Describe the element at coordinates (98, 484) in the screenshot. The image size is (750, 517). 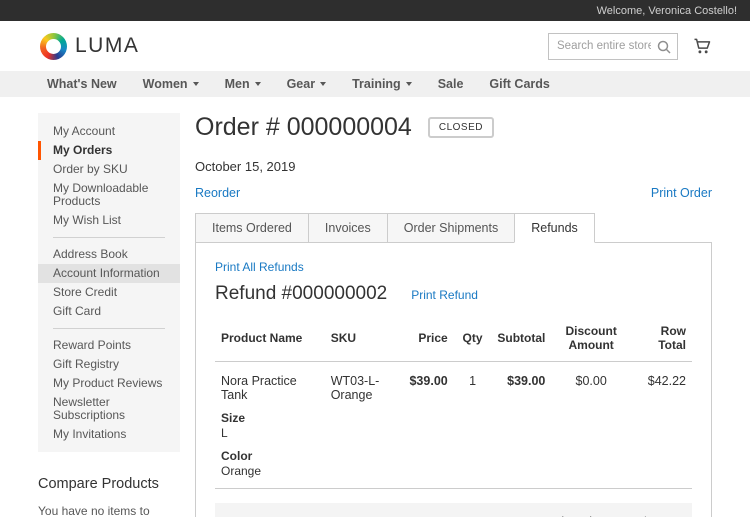
I see `compare-products-title: Compare Products` at that location.